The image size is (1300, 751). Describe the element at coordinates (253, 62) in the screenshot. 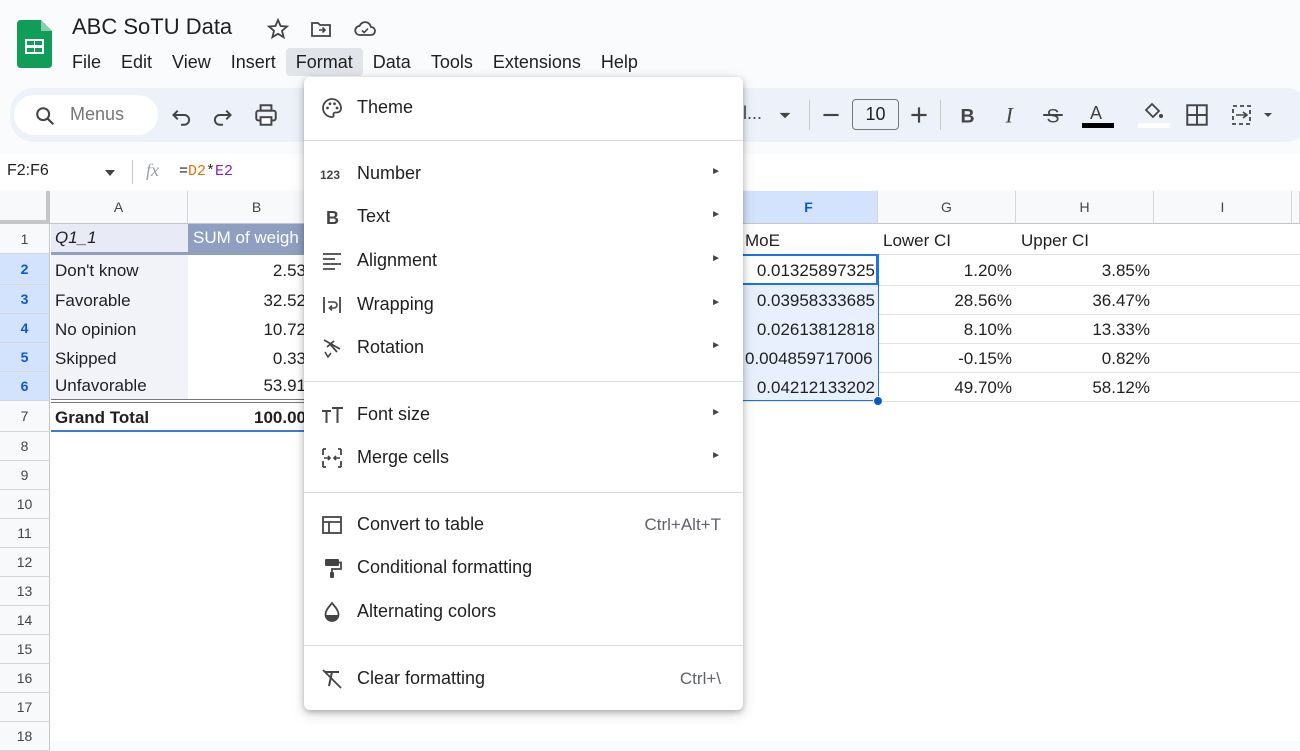

I see `menu-insert: Insert` at that location.